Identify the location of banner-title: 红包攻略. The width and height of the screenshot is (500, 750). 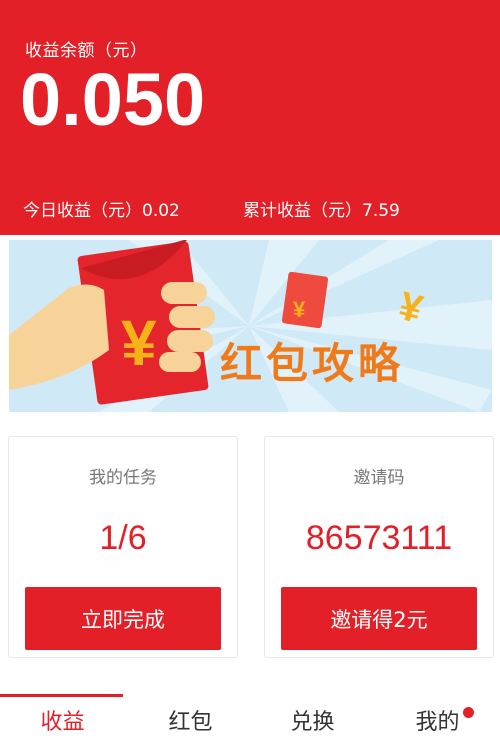
(312, 363).